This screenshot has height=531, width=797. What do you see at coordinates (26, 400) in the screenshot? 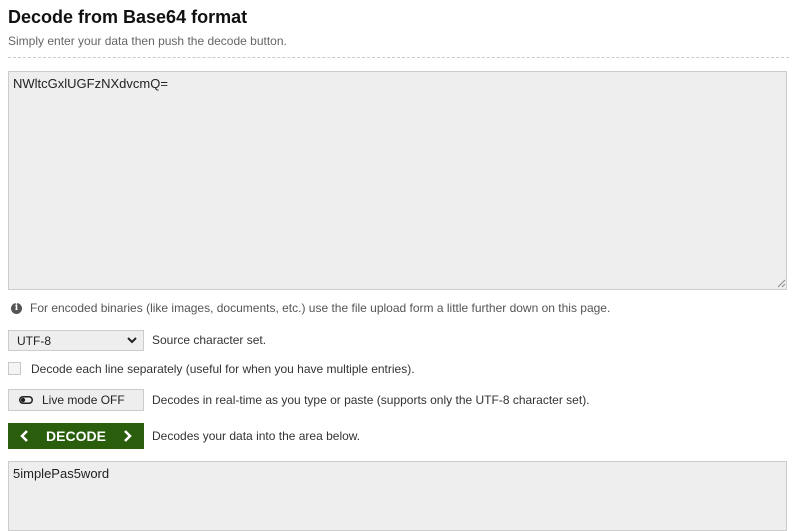
I see `toggle-off-icon` at bounding box center [26, 400].